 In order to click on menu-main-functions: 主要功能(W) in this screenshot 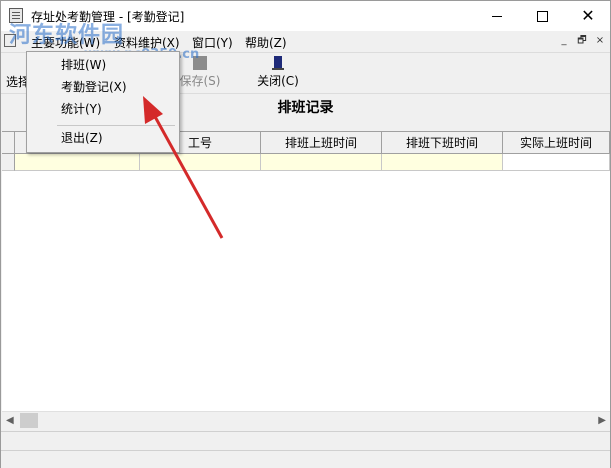, I will do `click(65, 42)`.